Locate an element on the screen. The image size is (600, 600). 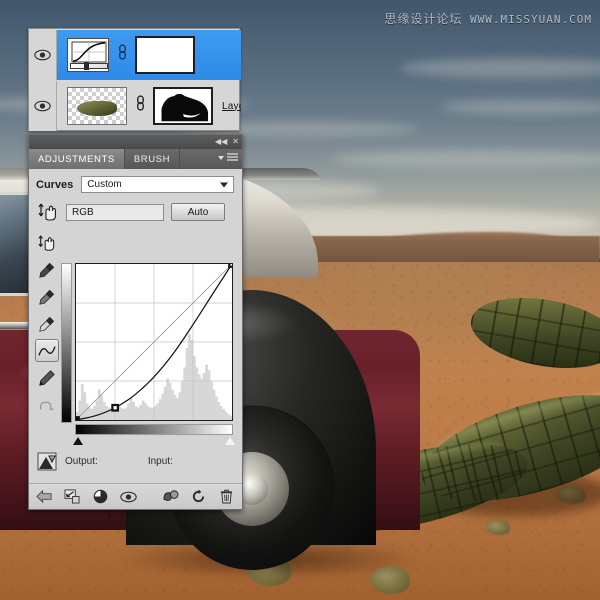
tab-brush: BRUSH is located at coordinates (153, 159).